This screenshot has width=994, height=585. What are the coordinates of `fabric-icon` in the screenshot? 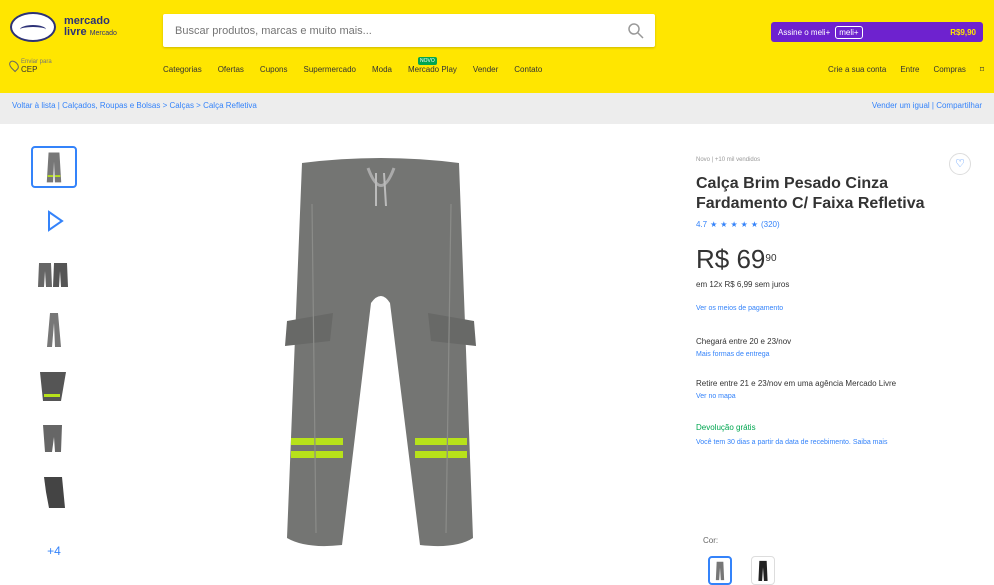 It's located at (53, 386).